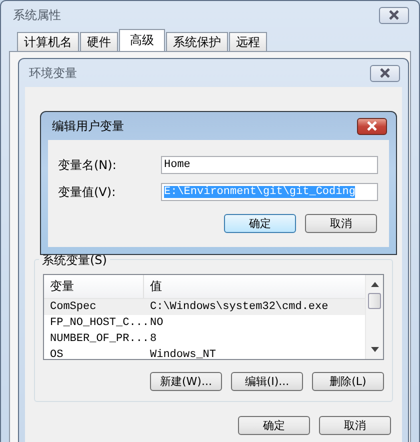 This screenshot has width=420, height=442. I want to click on scroll-up-icon, so click(374, 284).